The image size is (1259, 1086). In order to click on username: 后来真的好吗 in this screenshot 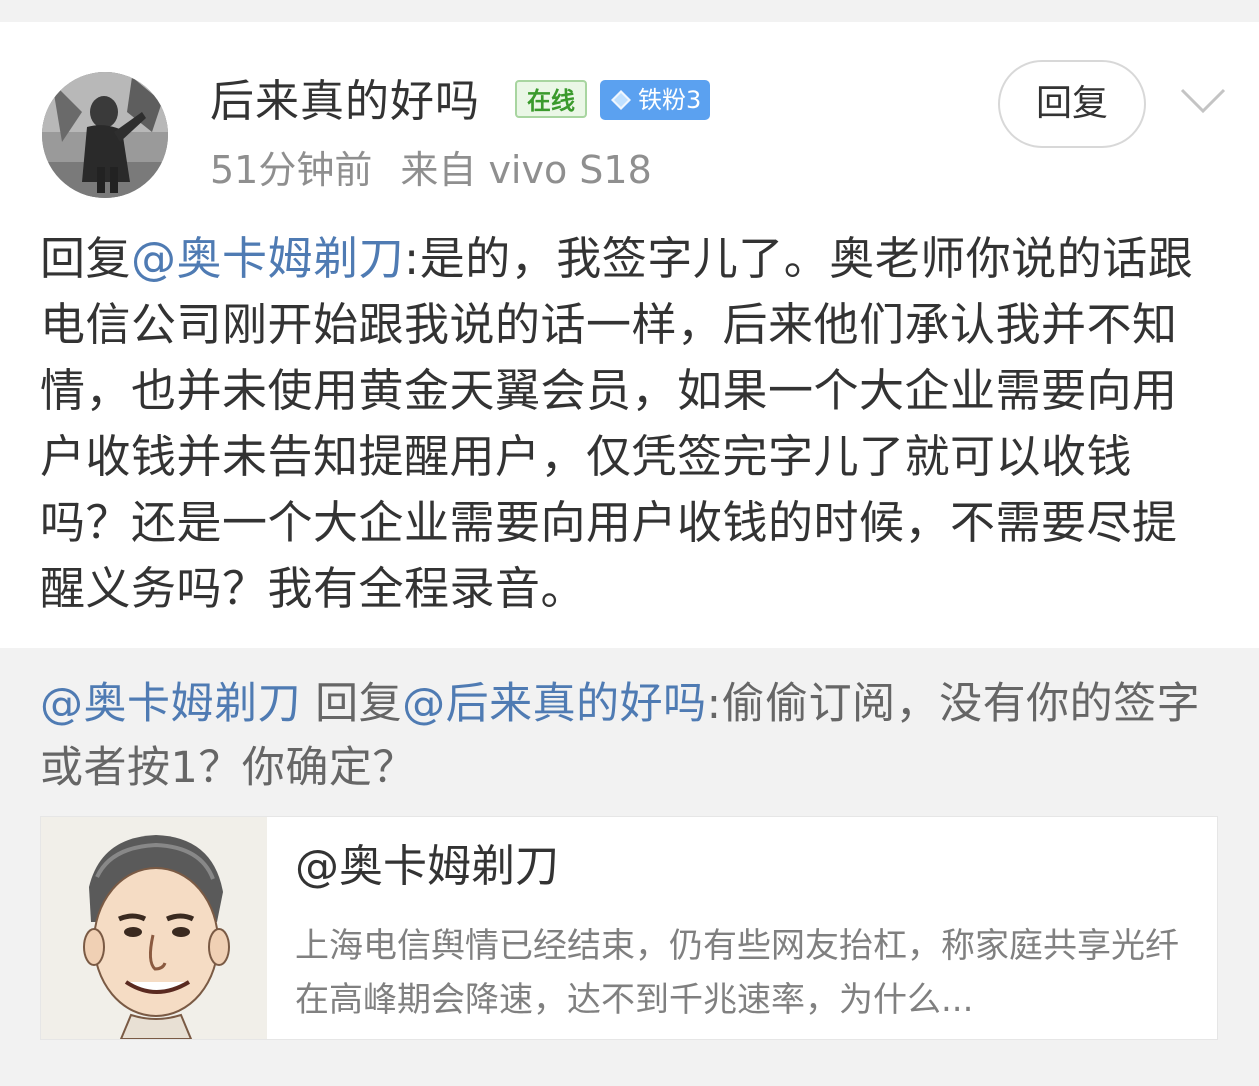, I will do `click(345, 102)`.